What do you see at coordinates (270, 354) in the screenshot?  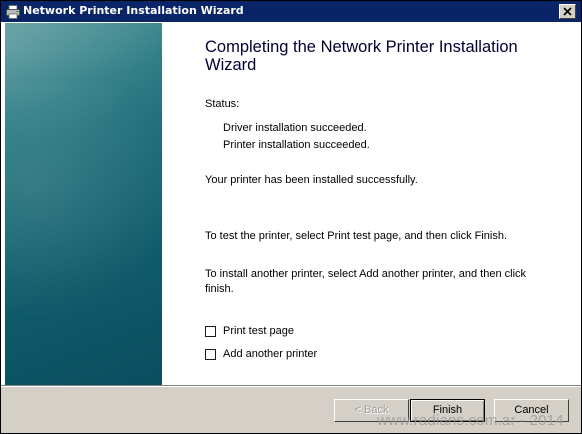 I see `add-another-printer-label: Add another printer` at bounding box center [270, 354].